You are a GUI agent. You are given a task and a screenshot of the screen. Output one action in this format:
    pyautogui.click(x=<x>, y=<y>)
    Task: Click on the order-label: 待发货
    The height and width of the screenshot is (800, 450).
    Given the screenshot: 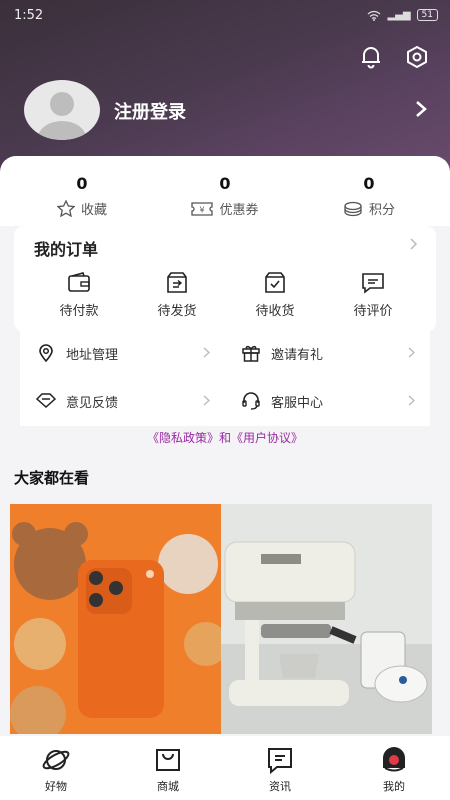 What is the action you would take?
    pyautogui.click(x=177, y=311)
    